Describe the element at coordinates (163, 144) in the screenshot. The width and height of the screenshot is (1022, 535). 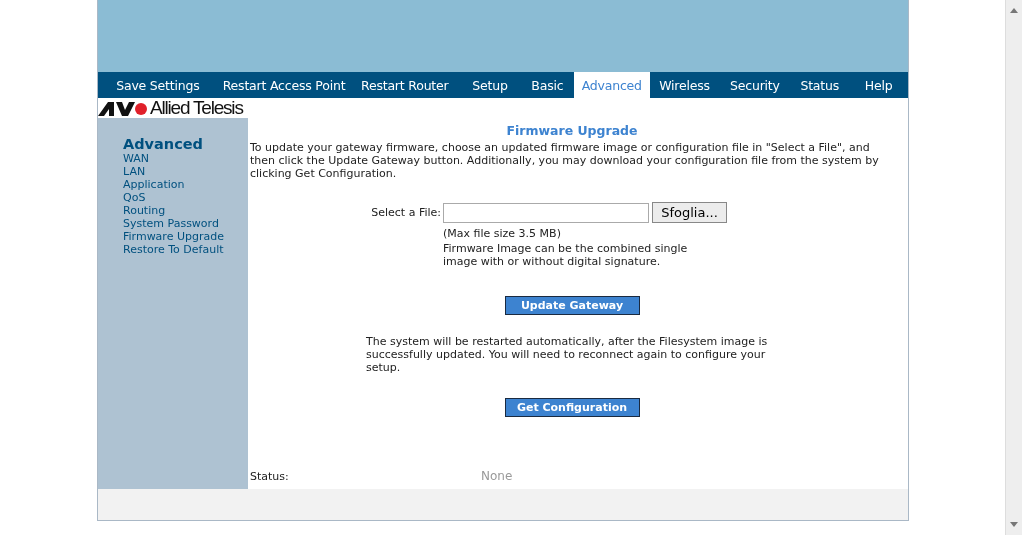
I see `sidebar-heading: Advanced` at that location.